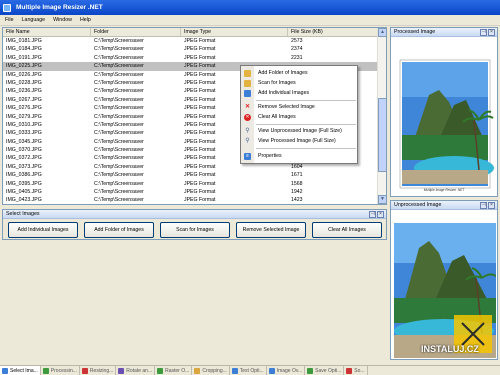  Describe the element at coordinates (297, 192) in the screenshot. I see `cell-file-size: 1942` at that location.